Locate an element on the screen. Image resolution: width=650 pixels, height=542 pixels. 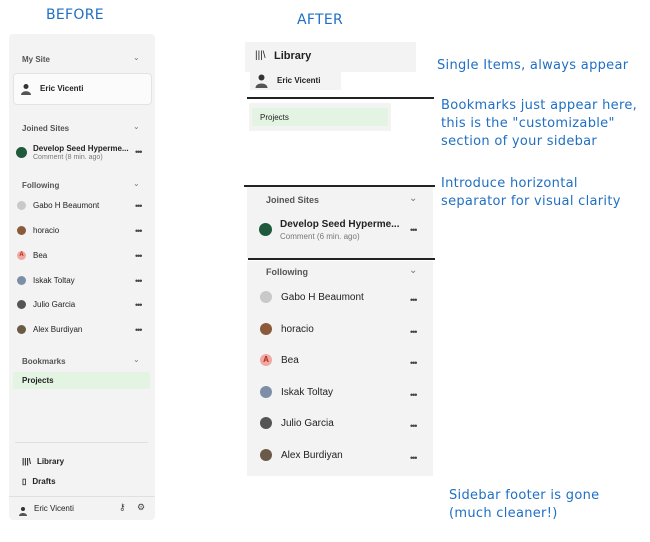
bookmarks-panel: Projects is located at coordinates (320, 117).